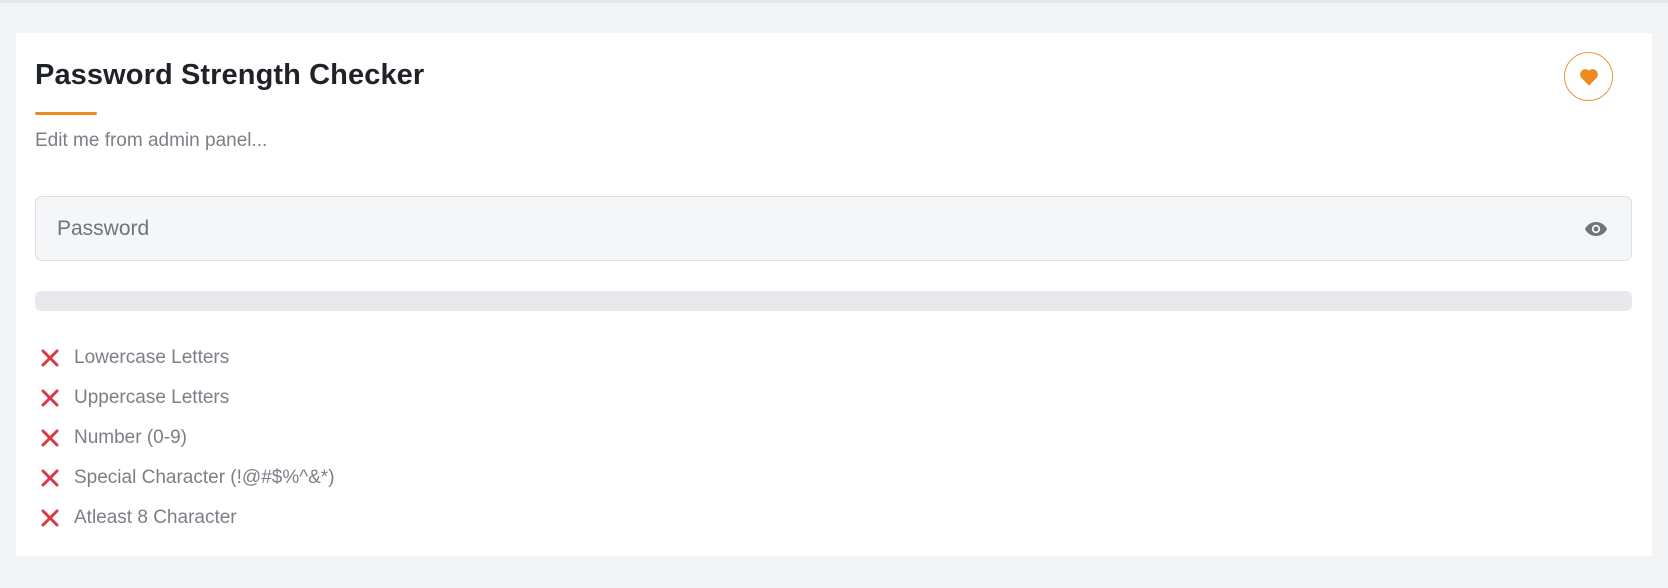  I want to click on title-underline, so click(66, 113).